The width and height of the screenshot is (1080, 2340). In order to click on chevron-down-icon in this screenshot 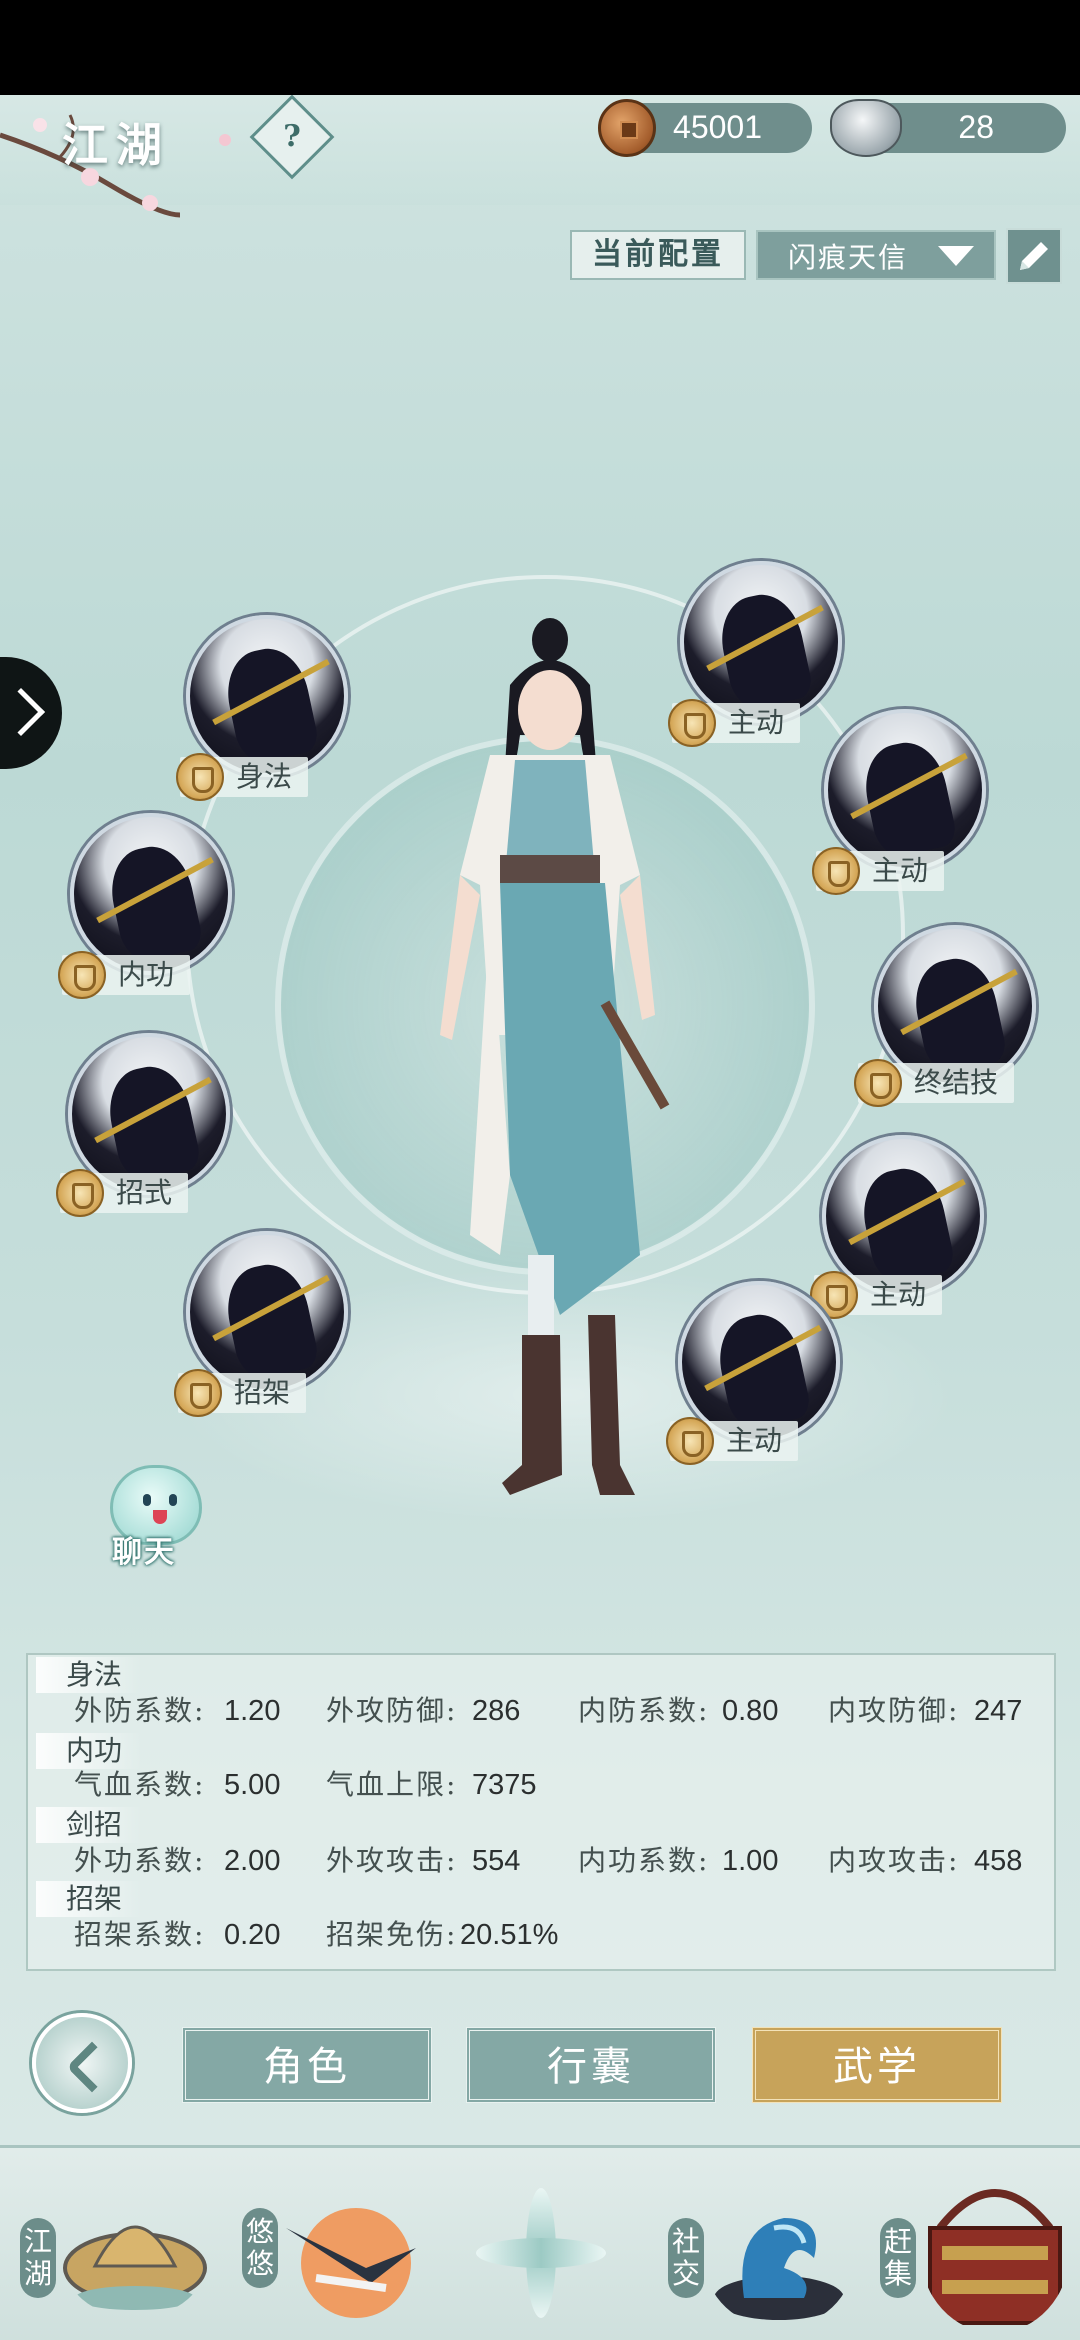, I will do `click(956, 256)`.